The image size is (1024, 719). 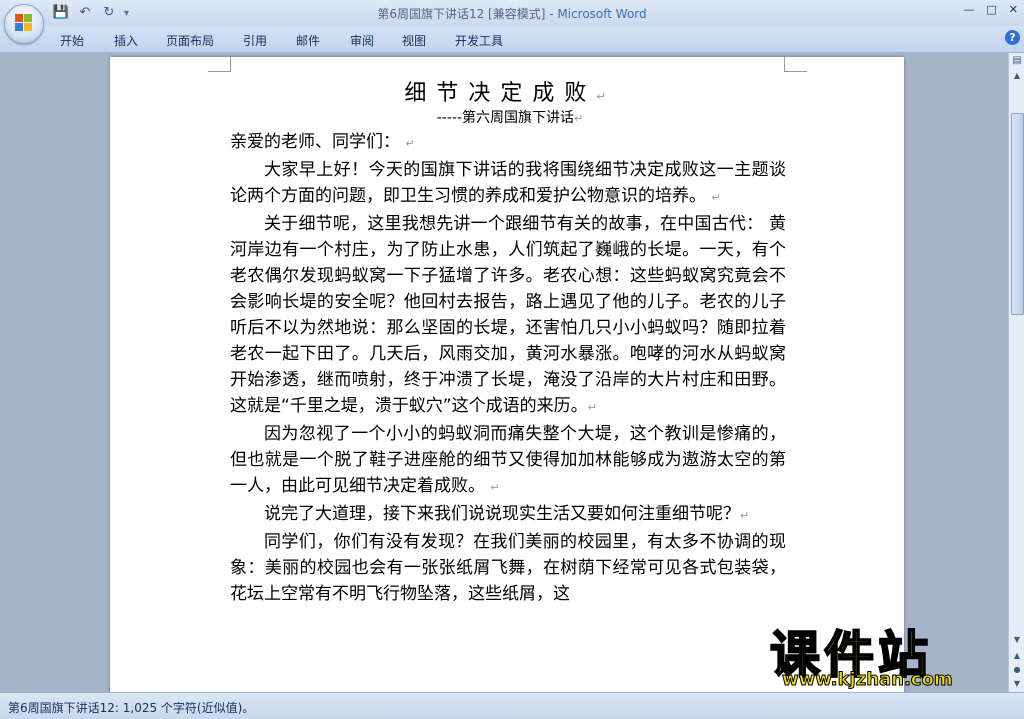 I want to click on window-title-document: 第6周国旗下讲话12 [兼容模式] -, so click(x=467, y=14).